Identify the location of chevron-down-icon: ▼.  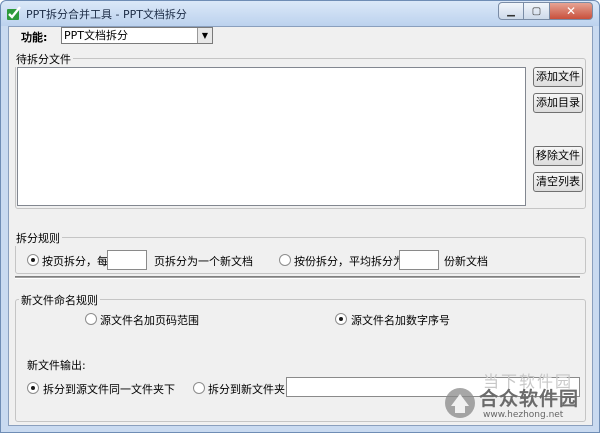
(204, 35).